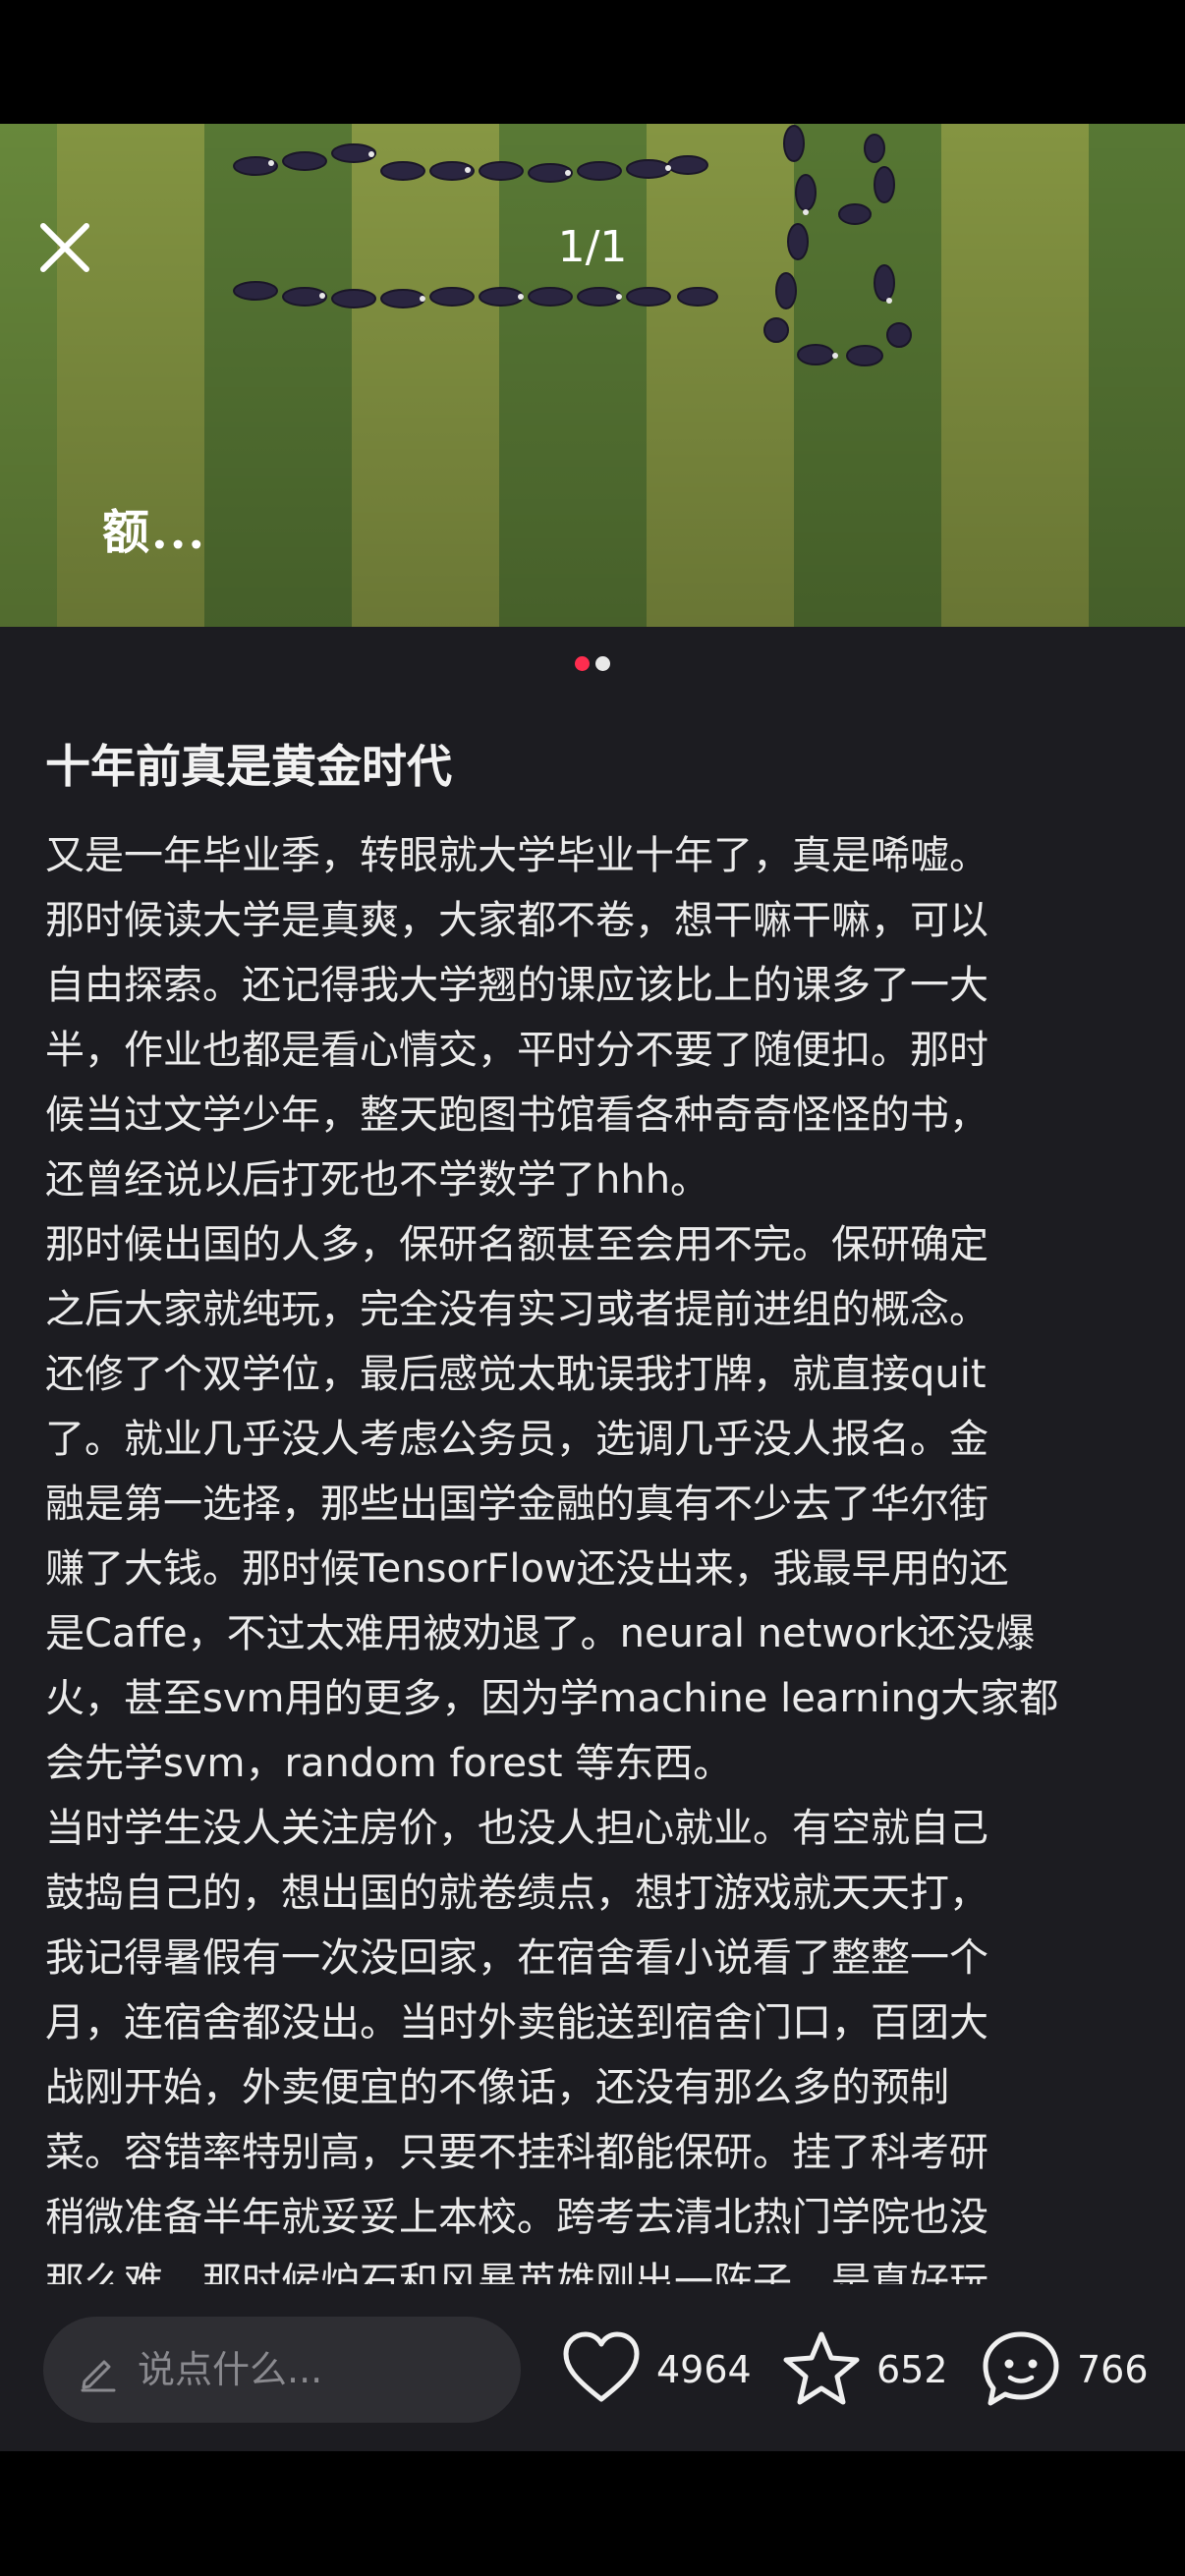 The height and width of the screenshot is (2576, 1185). I want to click on post-title: 十年前真是黄金时代, so click(249, 766).